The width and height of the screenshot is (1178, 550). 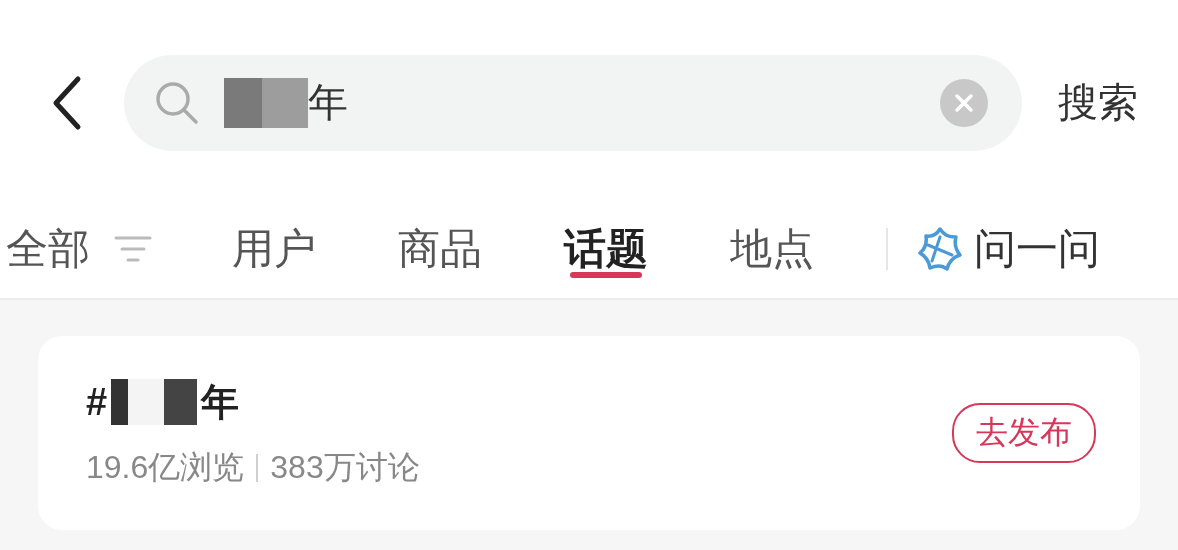 I want to click on filter-icon, so click(x=133, y=249).